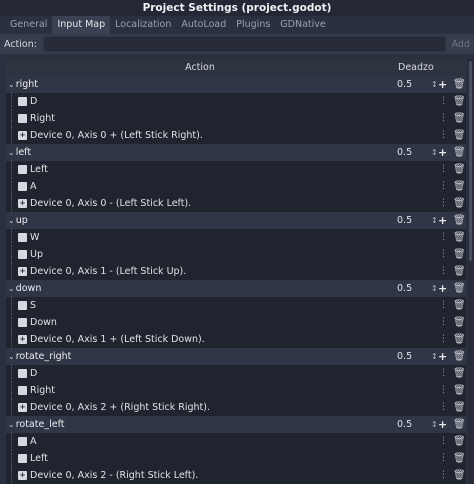 This screenshot has width=474, height=484. What do you see at coordinates (253, 25) in the screenshot?
I see `tab-plugins: Plugins` at bounding box center [253, 25].